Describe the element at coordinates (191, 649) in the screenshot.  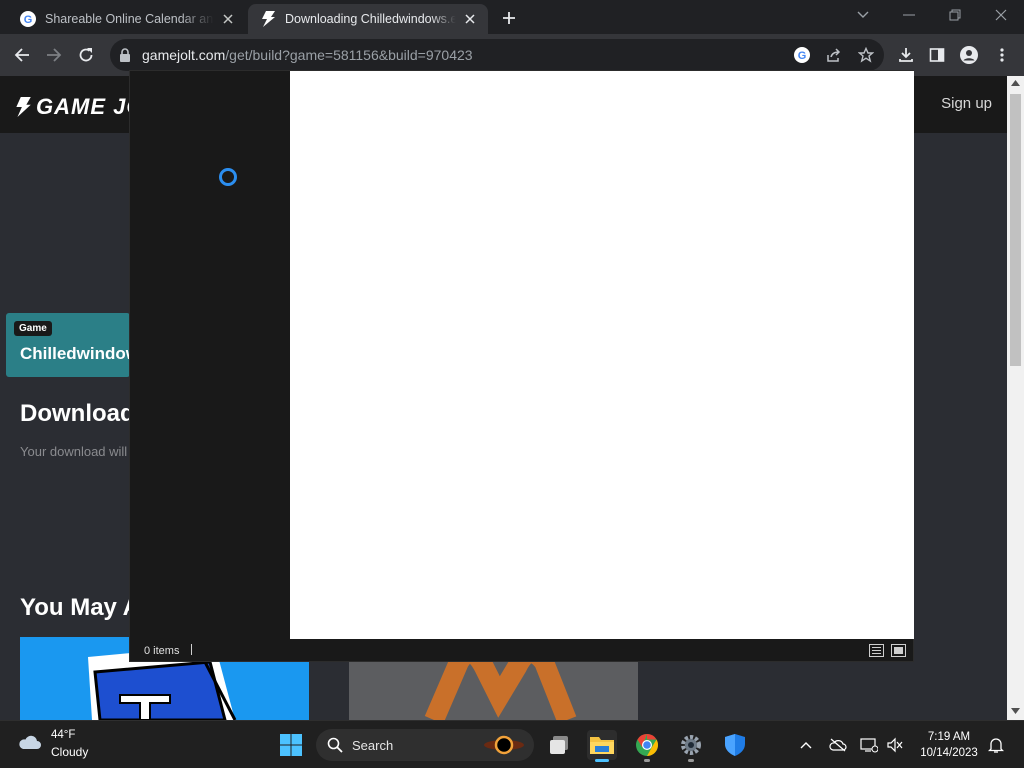
I see `status-separator` at that location.